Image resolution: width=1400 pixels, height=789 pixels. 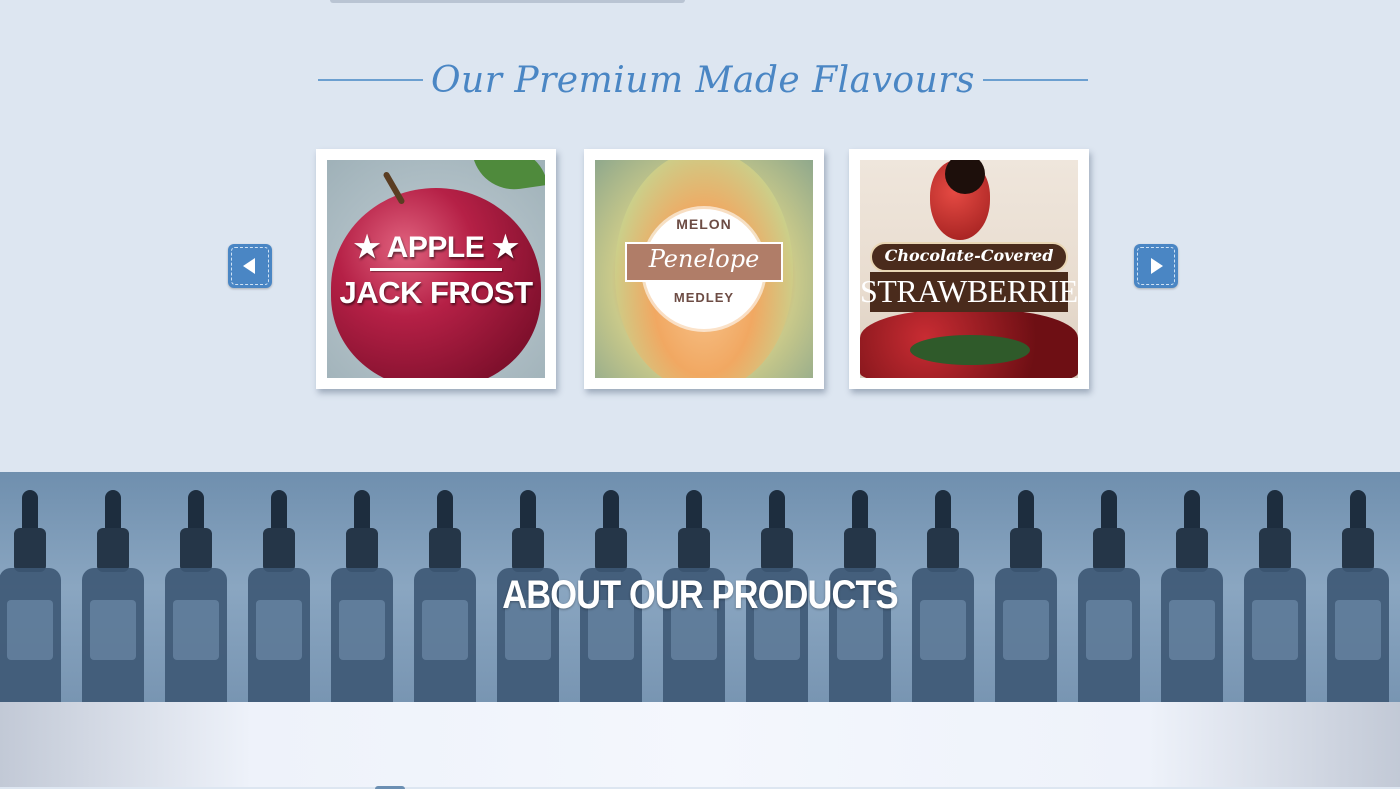 I want to click on apple-image: ★ APPLE ★ JACK FROST, so click(x=436, y=269).